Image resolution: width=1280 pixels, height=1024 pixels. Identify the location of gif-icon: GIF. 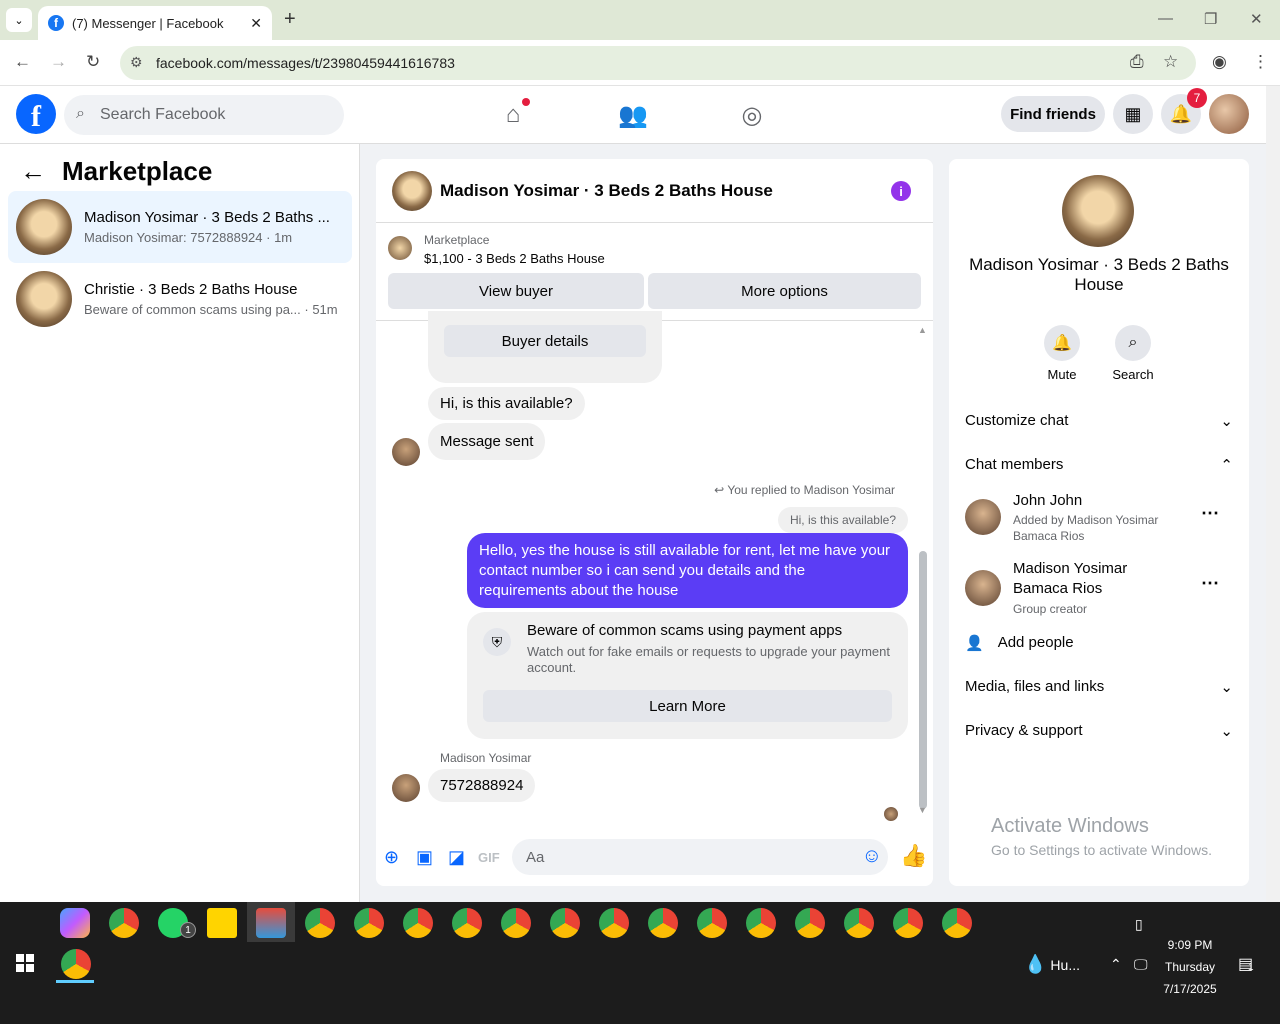
(489, 857).